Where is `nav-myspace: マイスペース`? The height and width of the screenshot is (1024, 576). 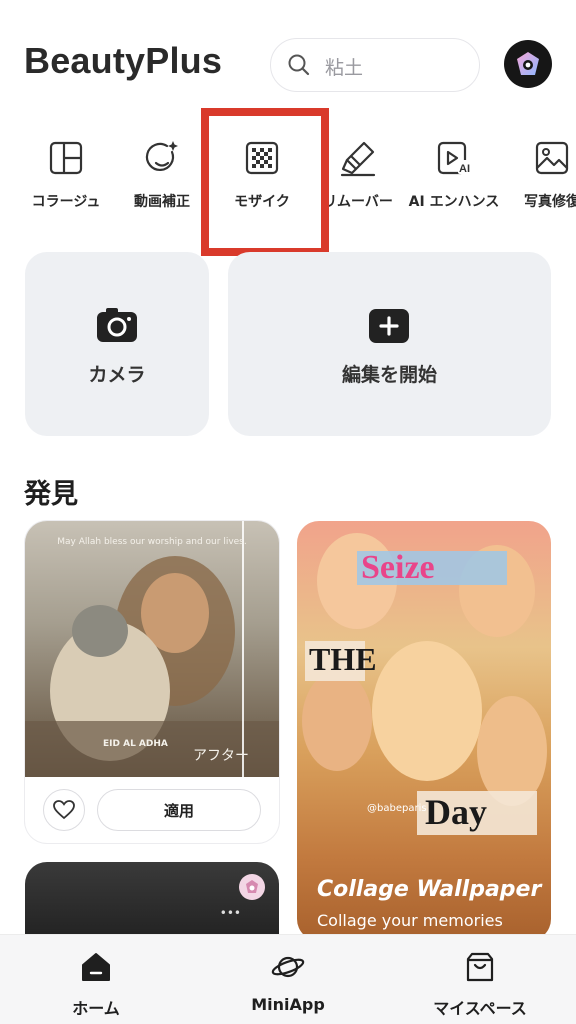
nav-myspace: マイスペース is located at coordinates (480, 985).